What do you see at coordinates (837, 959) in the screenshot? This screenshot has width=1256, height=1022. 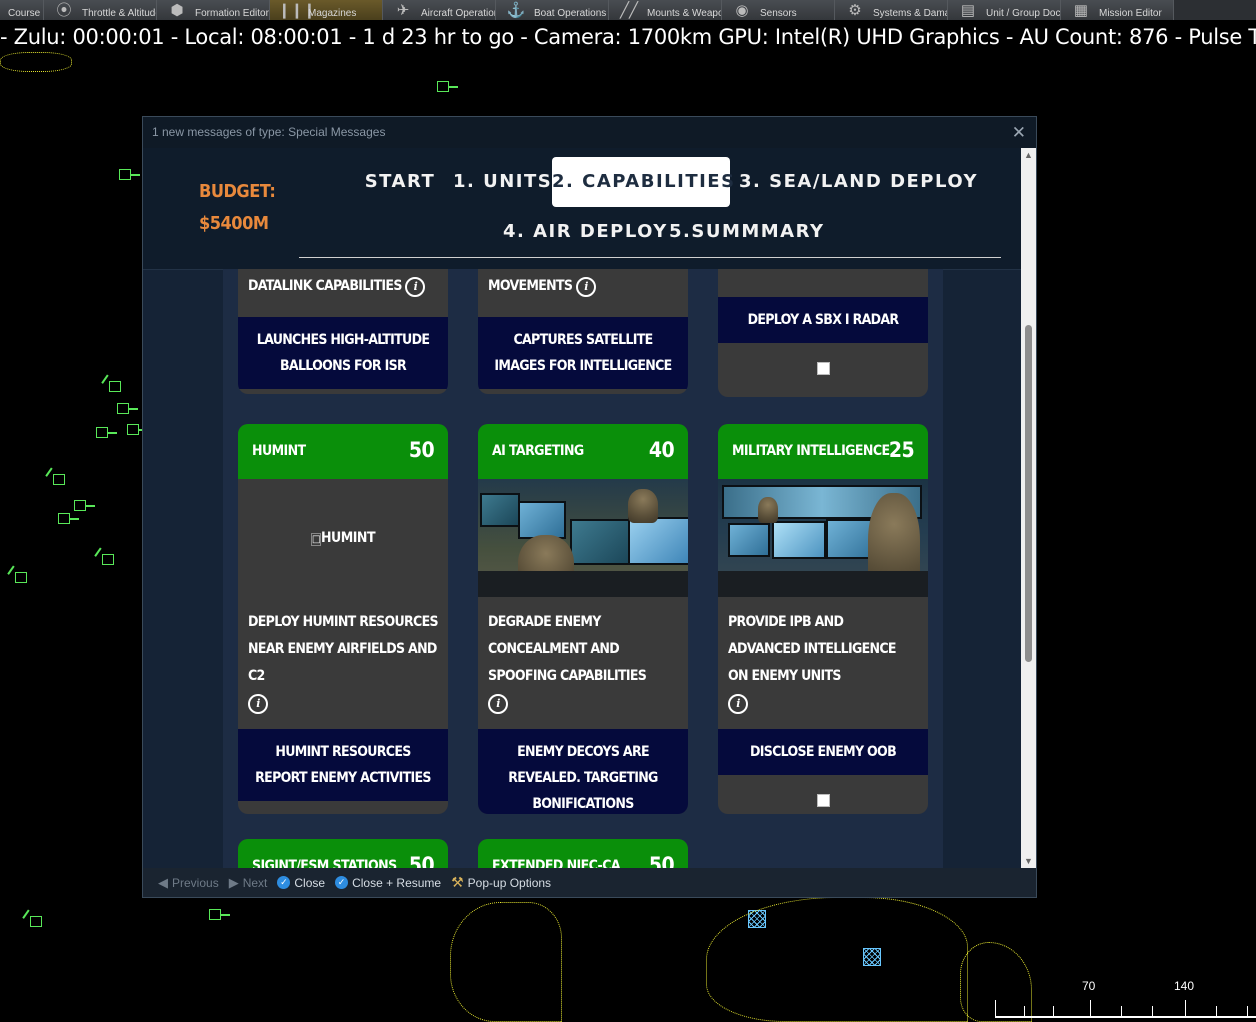 I see `coastline` at bounding box center [837, 959].